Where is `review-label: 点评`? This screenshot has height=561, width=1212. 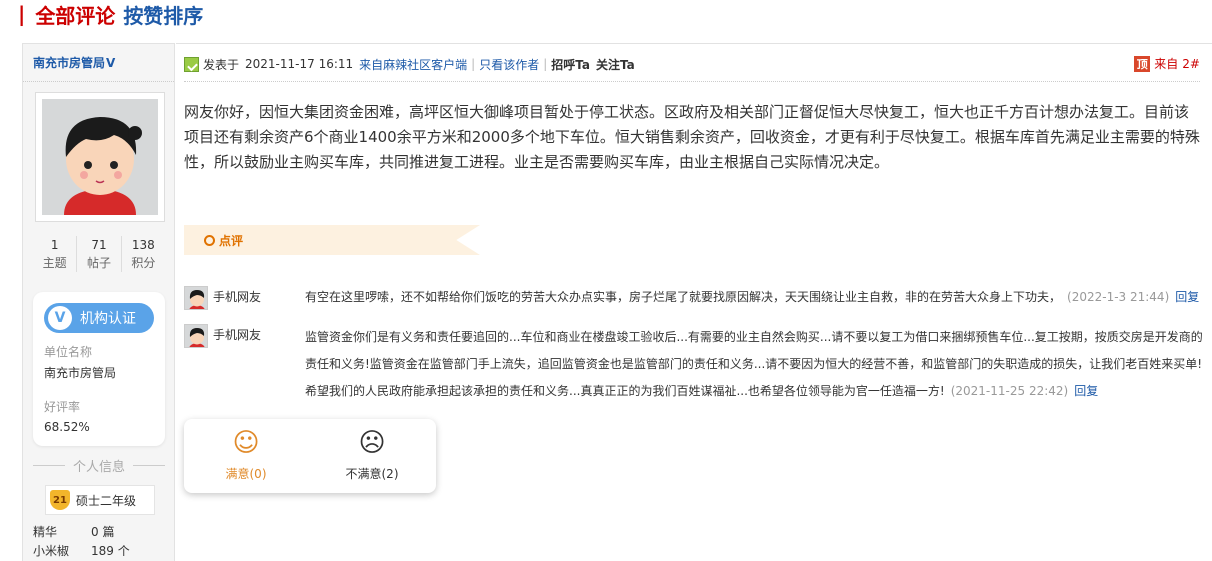
review-label: 点评 is located at coordinates (231, 240).